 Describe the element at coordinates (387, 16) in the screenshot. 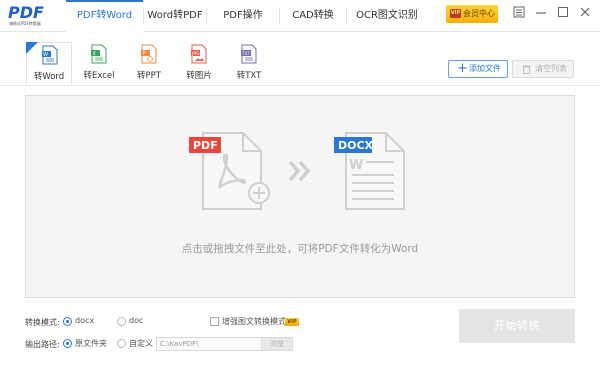

I see `tab-ocr: OCR图文识别` at that location.